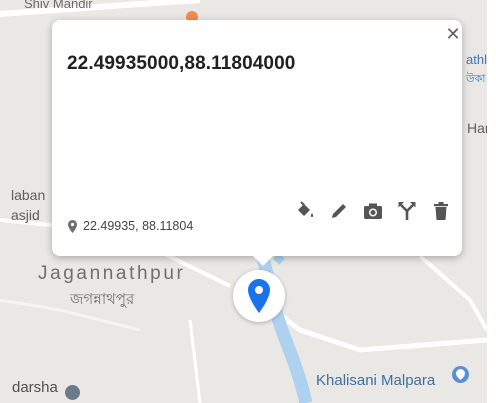 This screenshot has width=496, height=403. Describe the element at coordinates (72, 392) in the screenshot. I see `poi-landmark-icon` at that location.